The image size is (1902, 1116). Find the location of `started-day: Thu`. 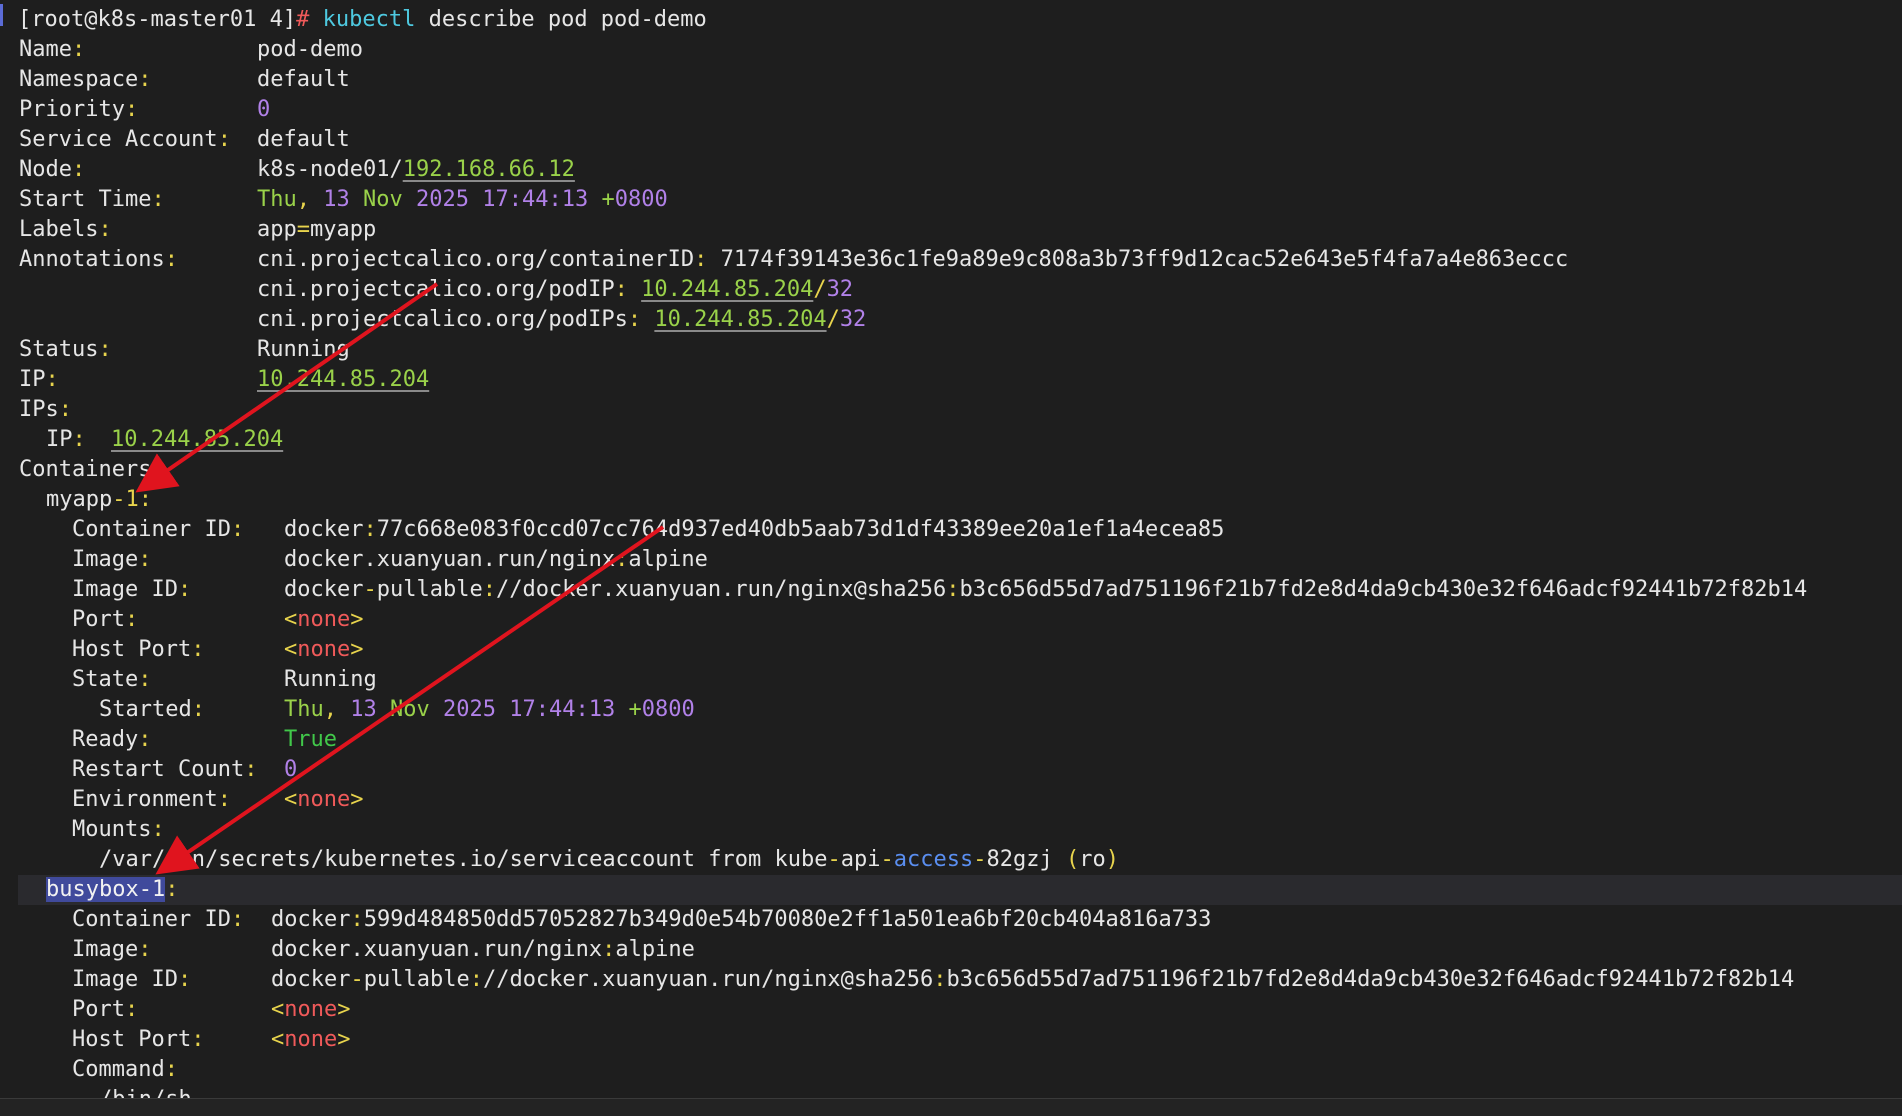

started-day: Thu is located at coordinates (304, 709).